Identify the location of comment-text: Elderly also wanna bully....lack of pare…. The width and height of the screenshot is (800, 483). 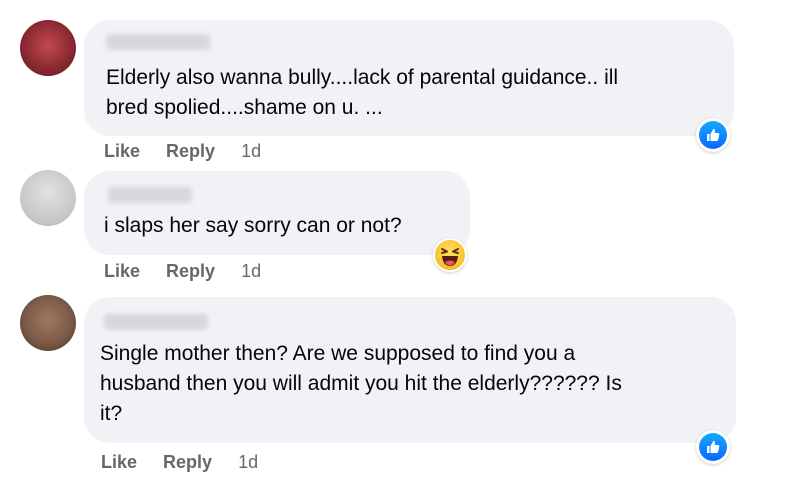
(362, 92).